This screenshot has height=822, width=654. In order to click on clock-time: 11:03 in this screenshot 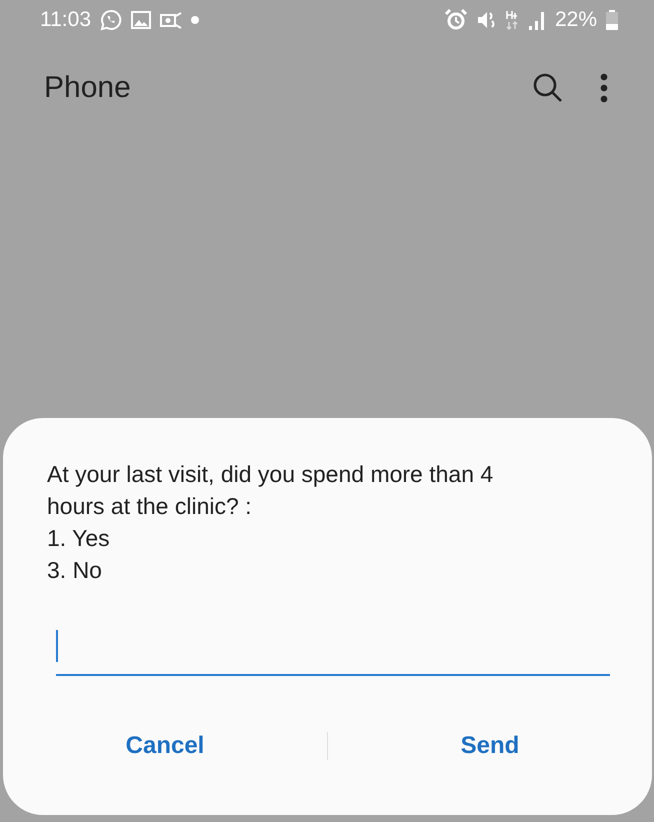, I will do `click(65, 20)`.